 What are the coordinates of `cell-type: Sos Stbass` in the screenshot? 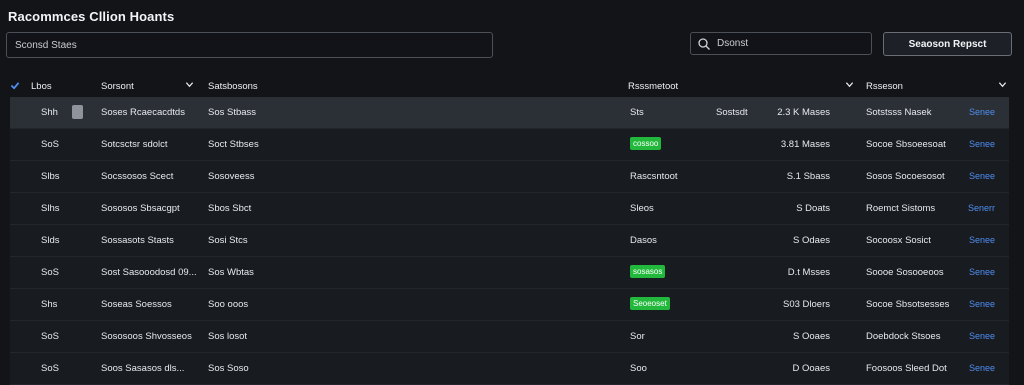 It's located at (232, 112).